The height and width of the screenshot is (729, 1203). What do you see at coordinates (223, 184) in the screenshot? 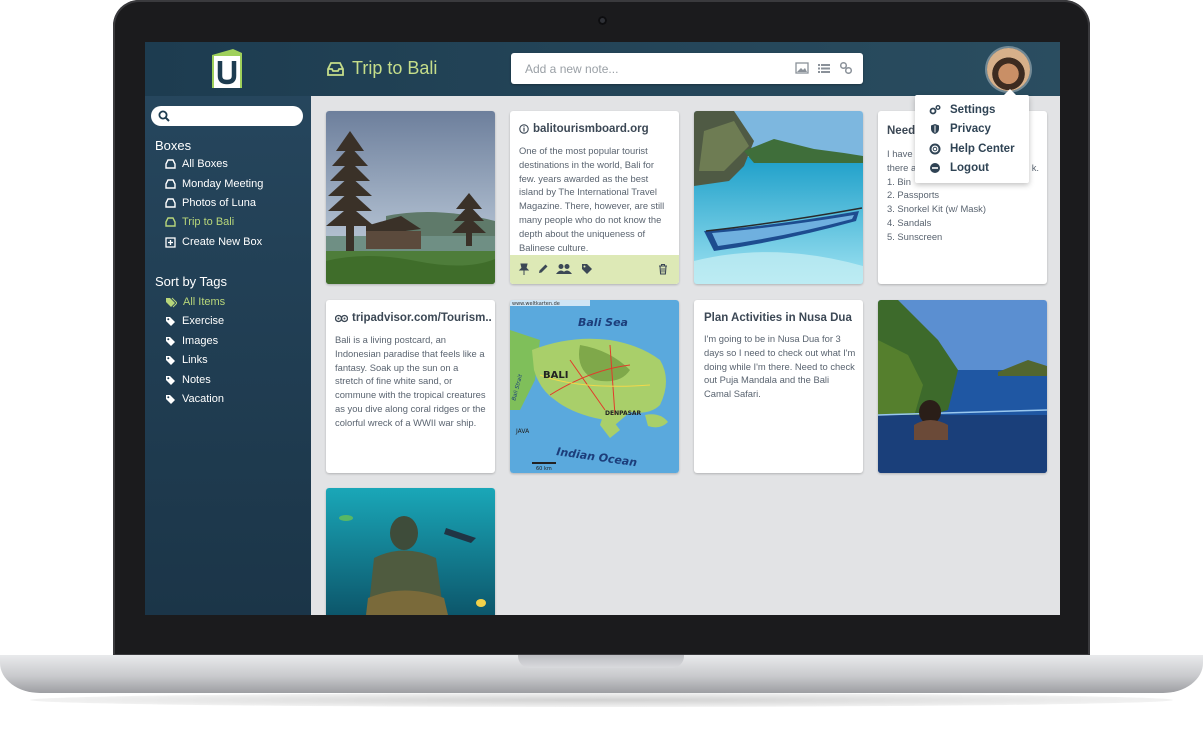
I see `sidebar-item-label: Monday Meeting` at bounding box center [223, 184].